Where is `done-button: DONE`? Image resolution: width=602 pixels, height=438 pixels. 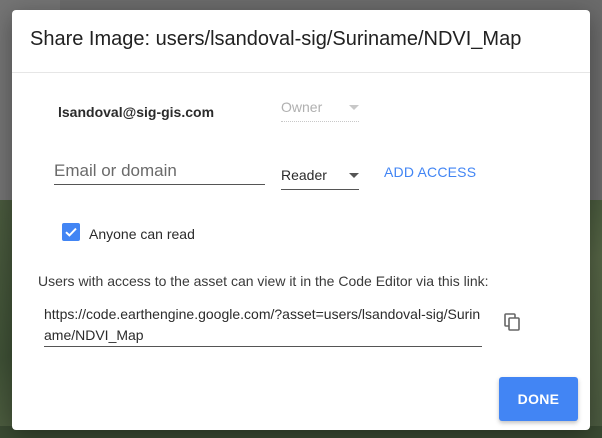 done-button: DONE is located at coordinates (538, 399).